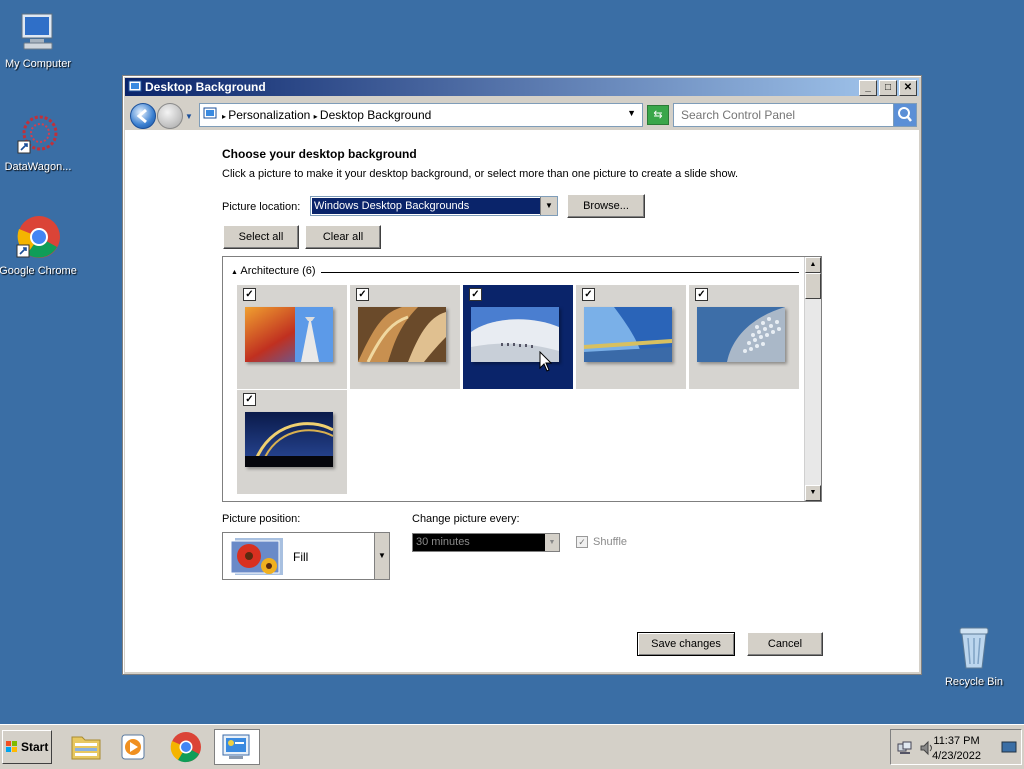 This screenshot has height=769, width=1024. What do you see at coordinates (813, 265) in the screenshot?
I see `scroll-up-icon: ▲` at bounding box center [813, 265].